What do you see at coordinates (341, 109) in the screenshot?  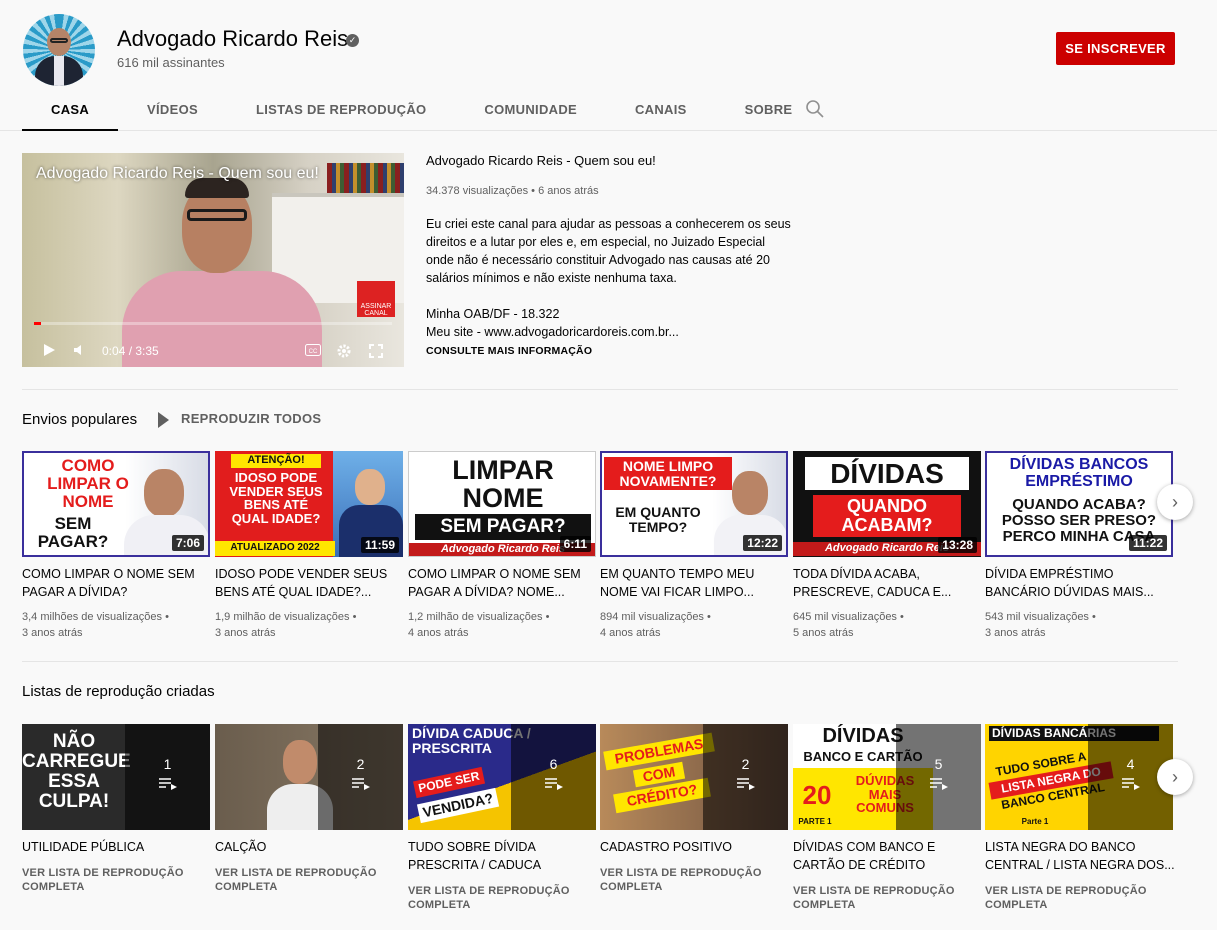 I see `tab-playlists: LISTAS DE REPRODUÇÃO` at bounding box center [341, 109].